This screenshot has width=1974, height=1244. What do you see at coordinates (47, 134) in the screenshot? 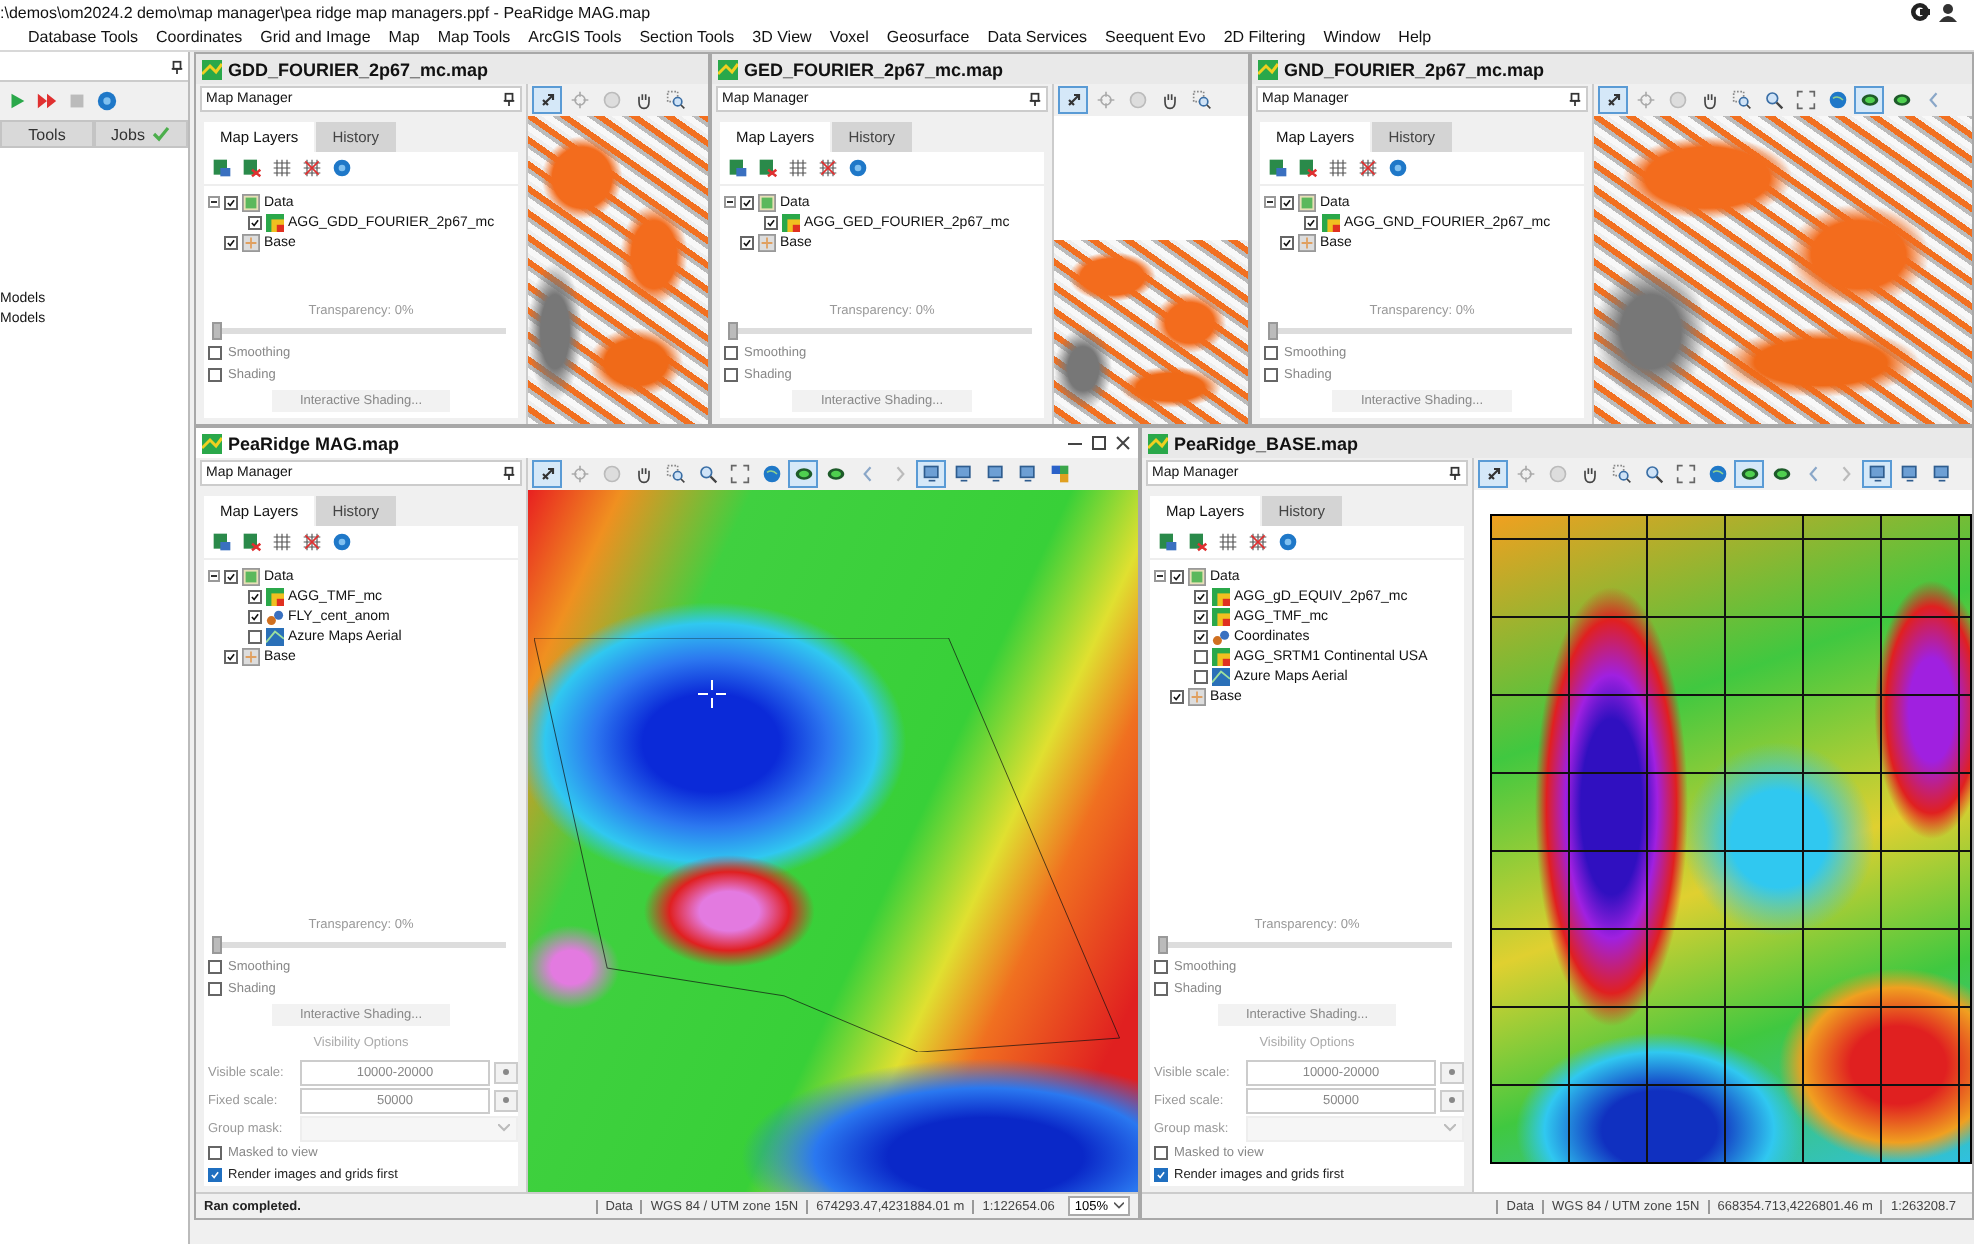
I see `sidebar-tab: Tools` at bounding box center [47, 134].